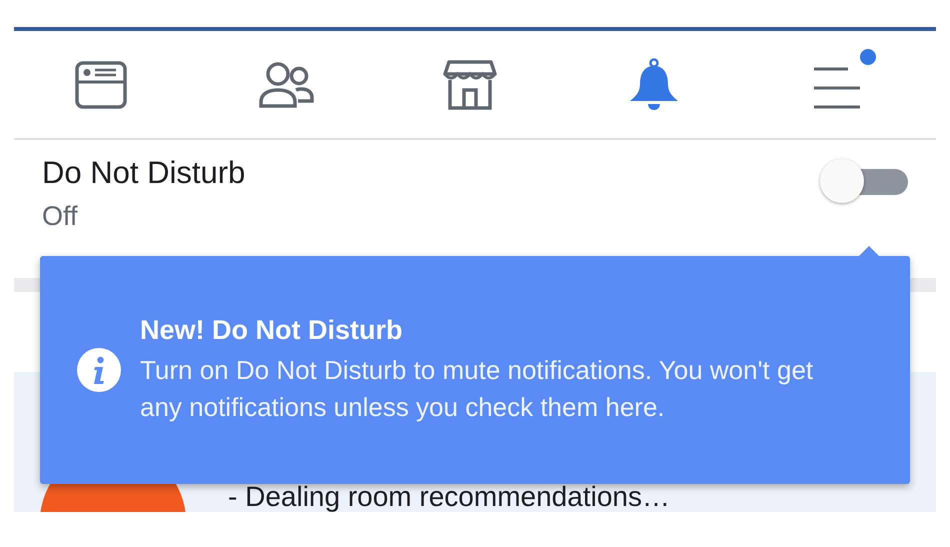  I want to click on info-icon, so click(99, 370).